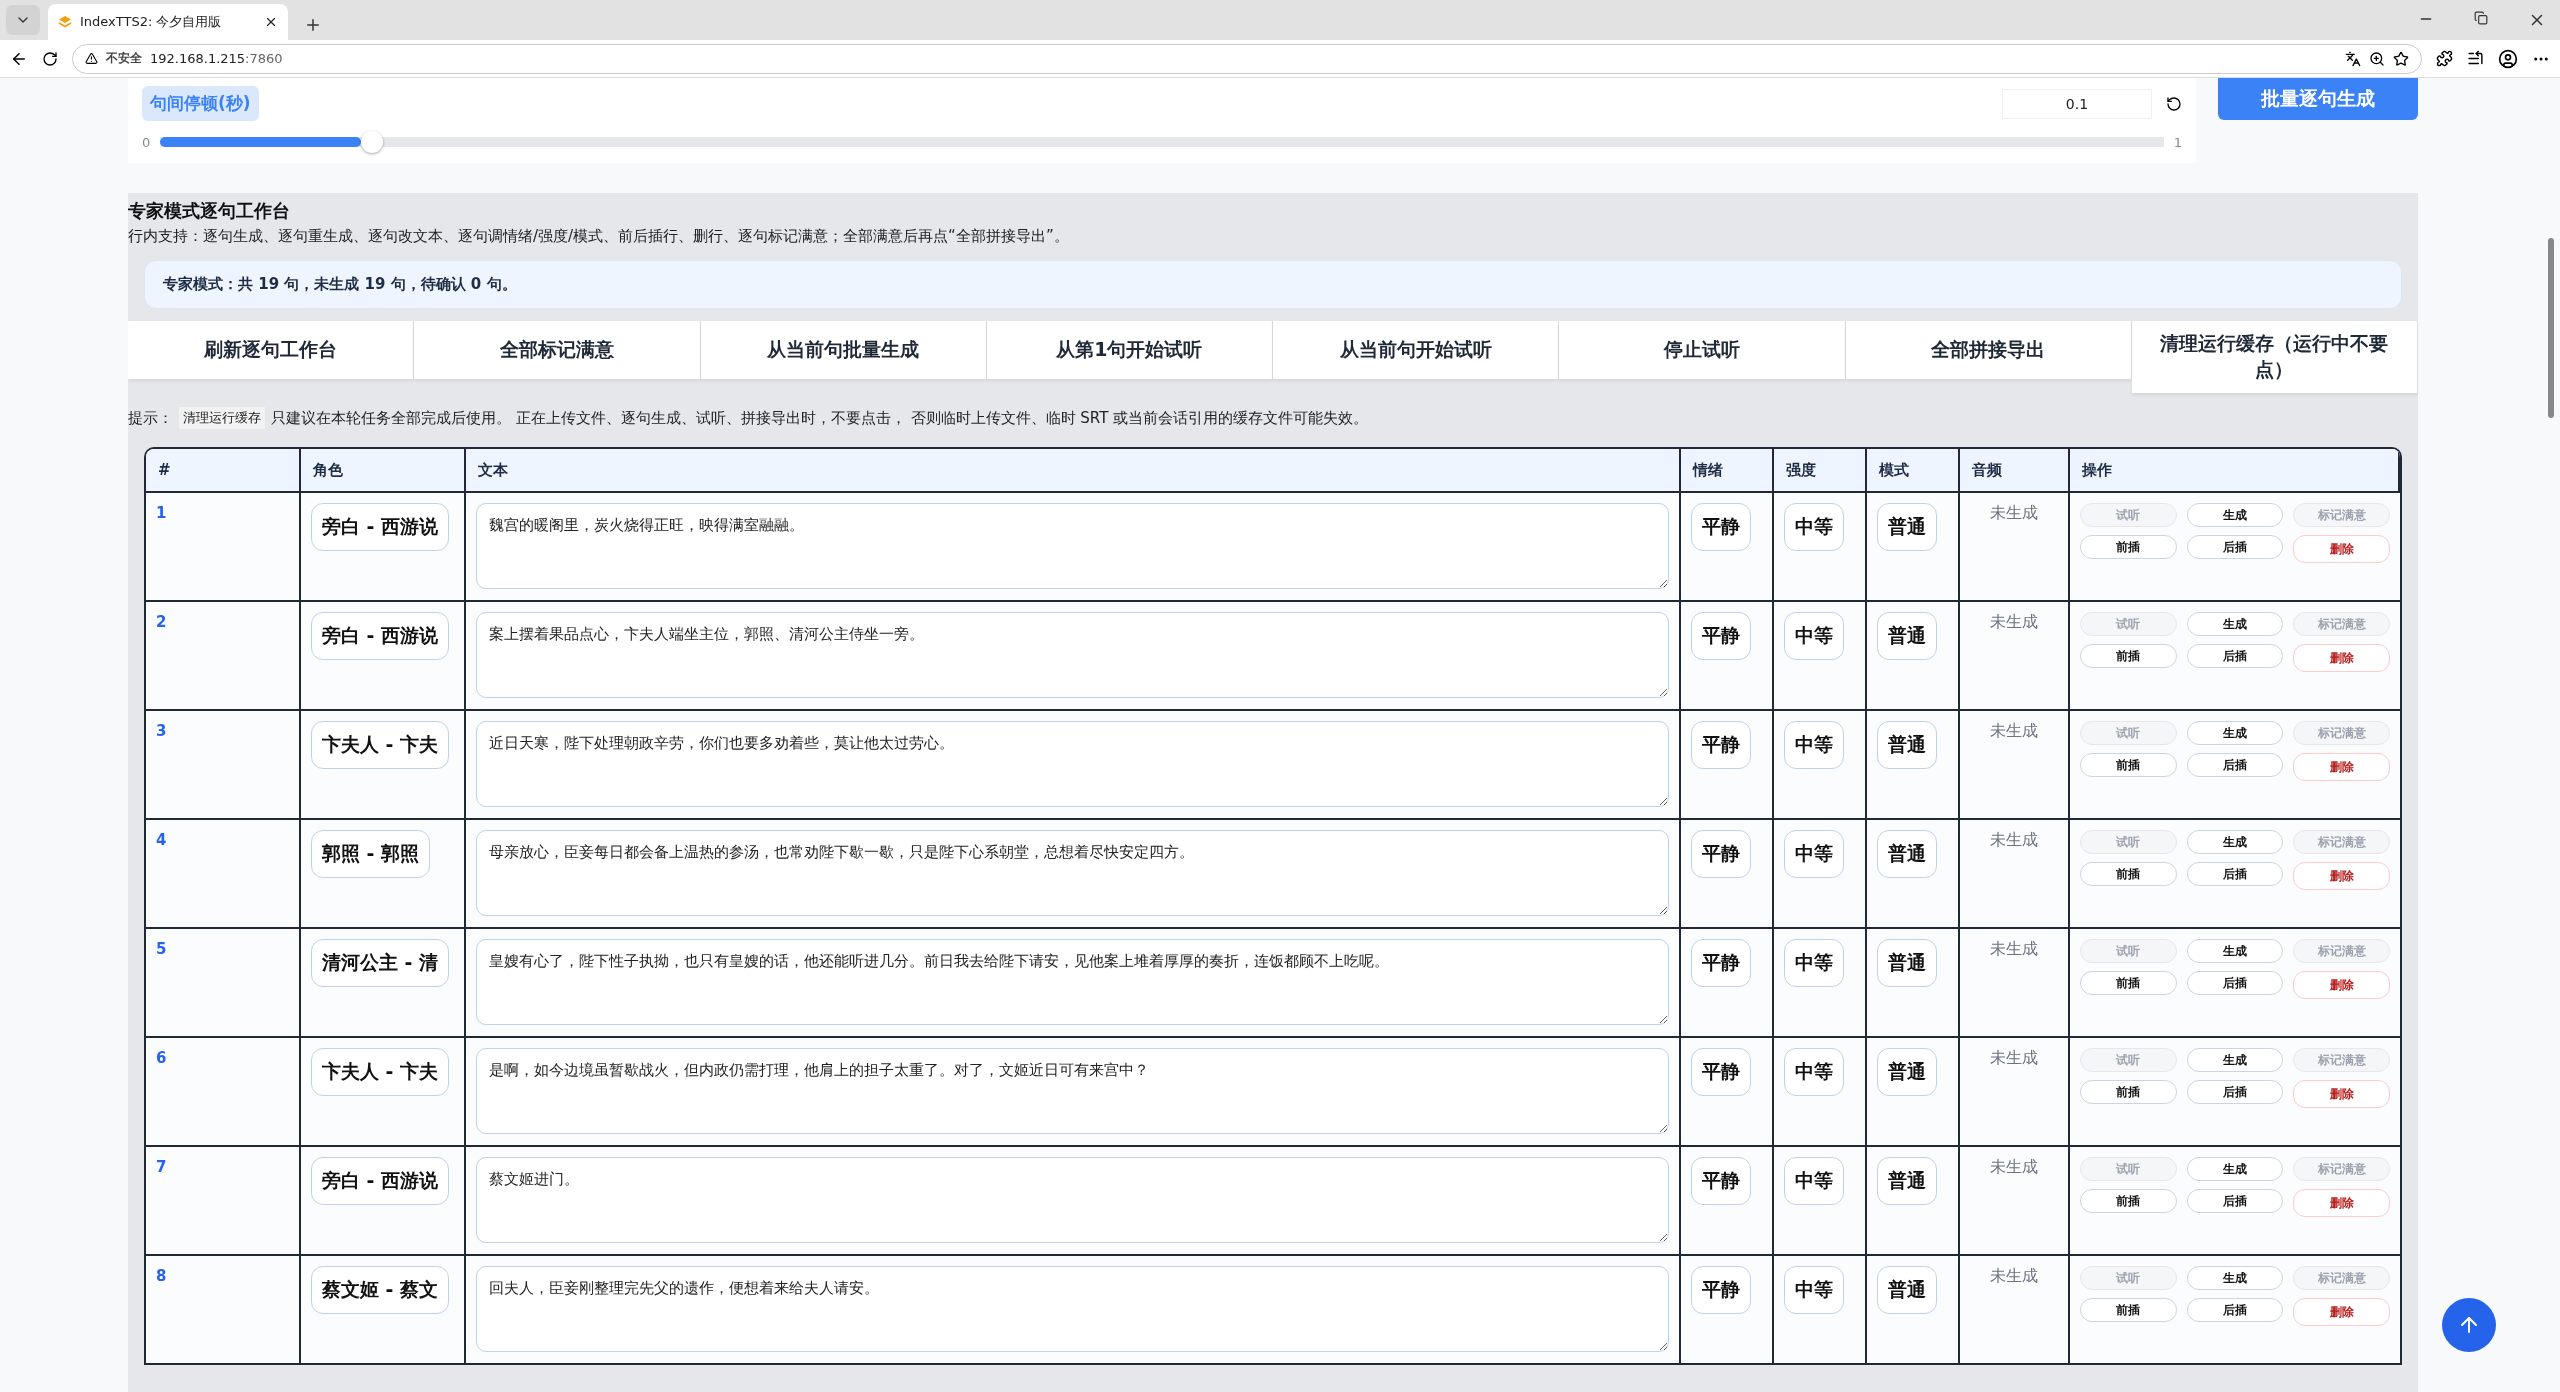 This screenshot has width=2560, height=1392. I want to click on reload-icon, so click(50, 58).